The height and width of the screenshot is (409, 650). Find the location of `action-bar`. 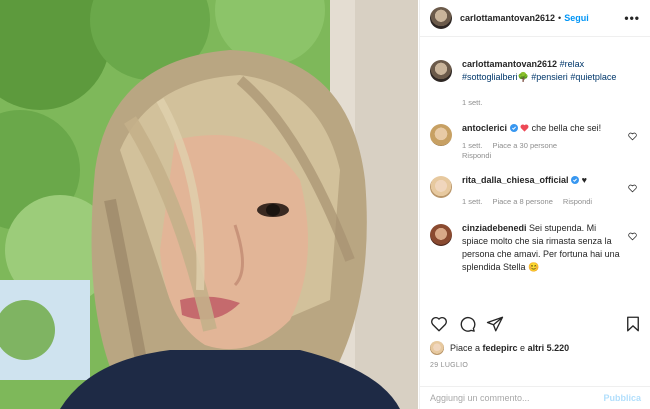

action-bar is located at coordinates (536, 324).